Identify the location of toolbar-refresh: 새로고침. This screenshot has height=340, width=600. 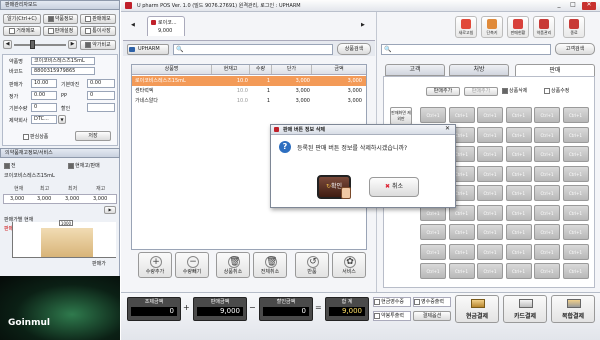
(466, 27).